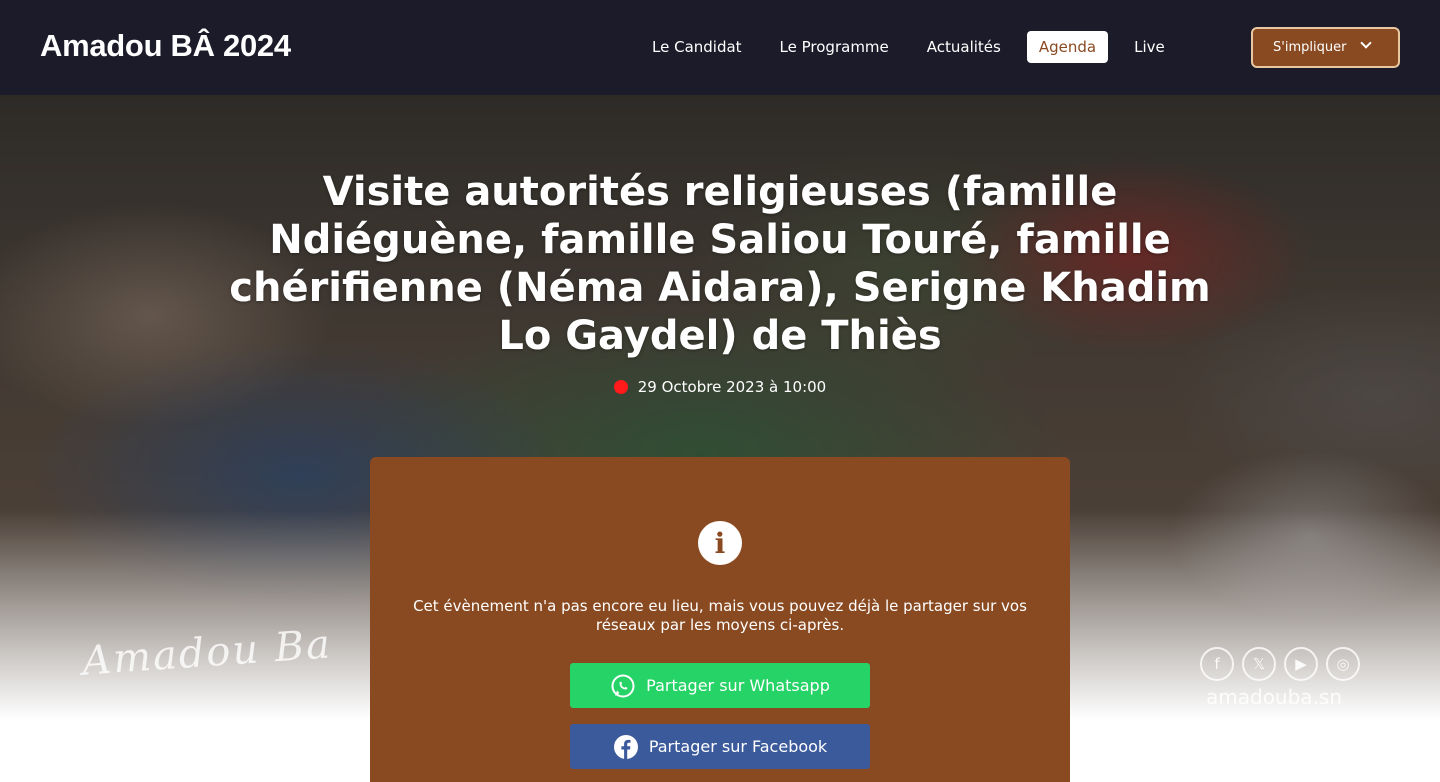 The height and width of the screenshot is (782, 1440). What do you see at coordinates (738, 746) in the screenshot?
I see `share-facebook-label: Partager sur Facebook` at bounding box center [738, 746].